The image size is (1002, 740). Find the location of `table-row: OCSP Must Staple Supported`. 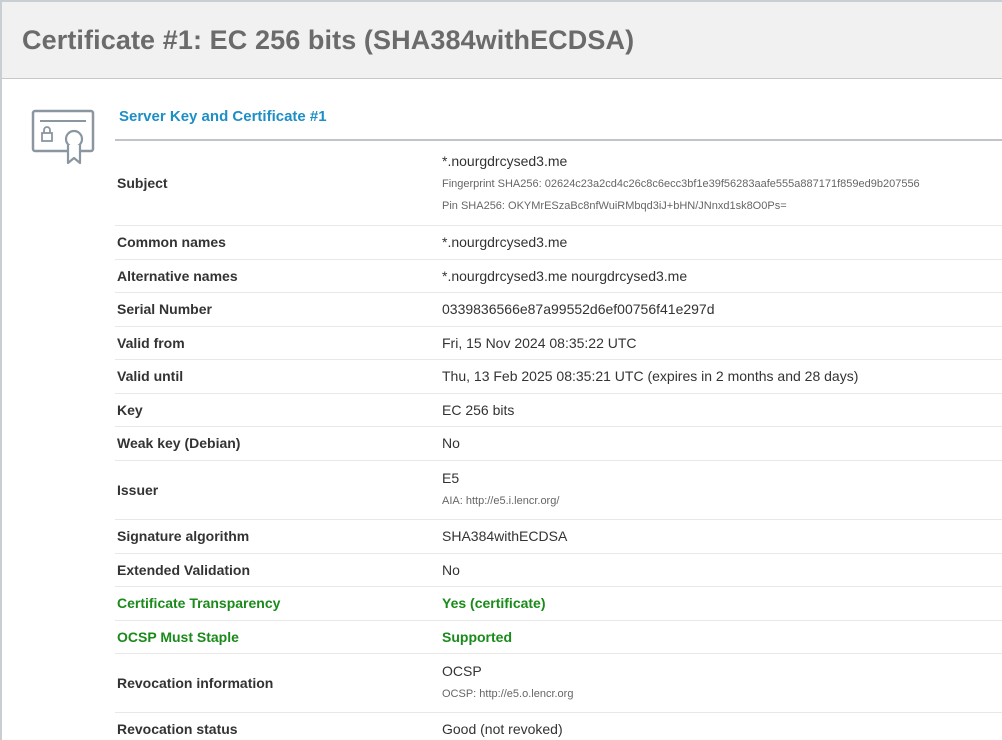

table-row: OCSP Must Staple Supported is located at coordinates (558, 637).